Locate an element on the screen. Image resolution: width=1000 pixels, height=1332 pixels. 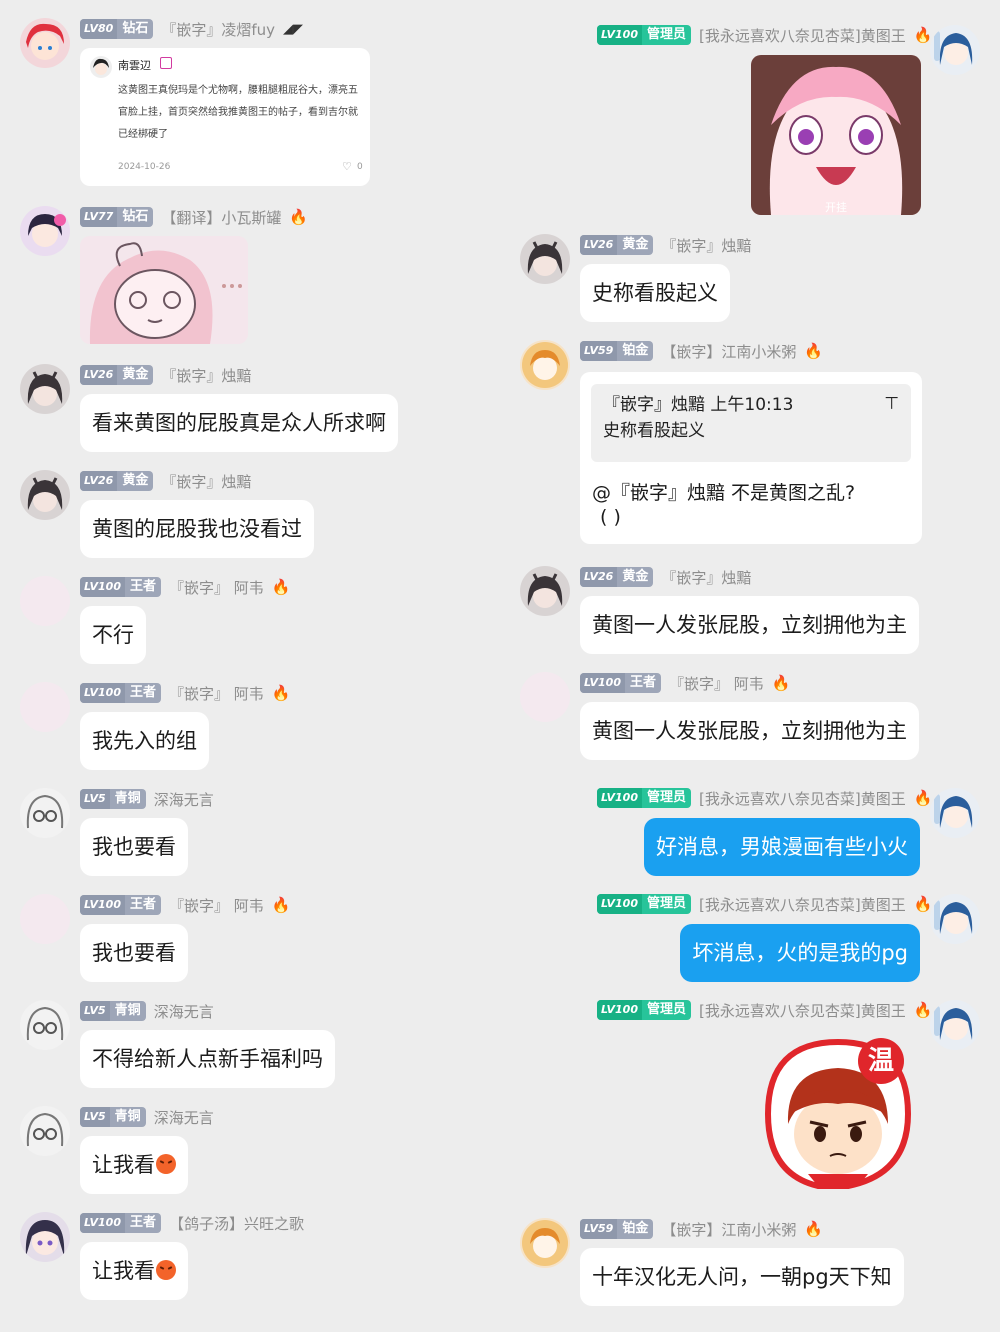
message-bubble: 看来黄图的屁股真是众人所求啊 is located at coordinates (239, 423).